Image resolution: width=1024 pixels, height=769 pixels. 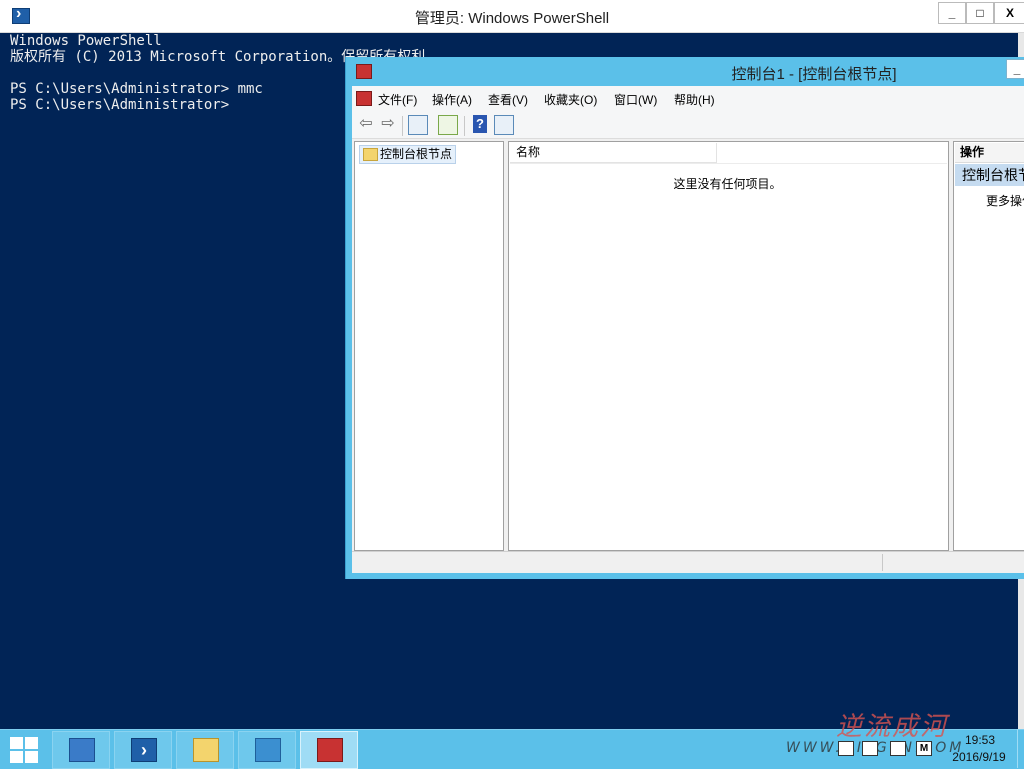 What do you see at coordinates (728, 163) in the screenshot?
I see `header-divider` at bounding box center [728, 163].